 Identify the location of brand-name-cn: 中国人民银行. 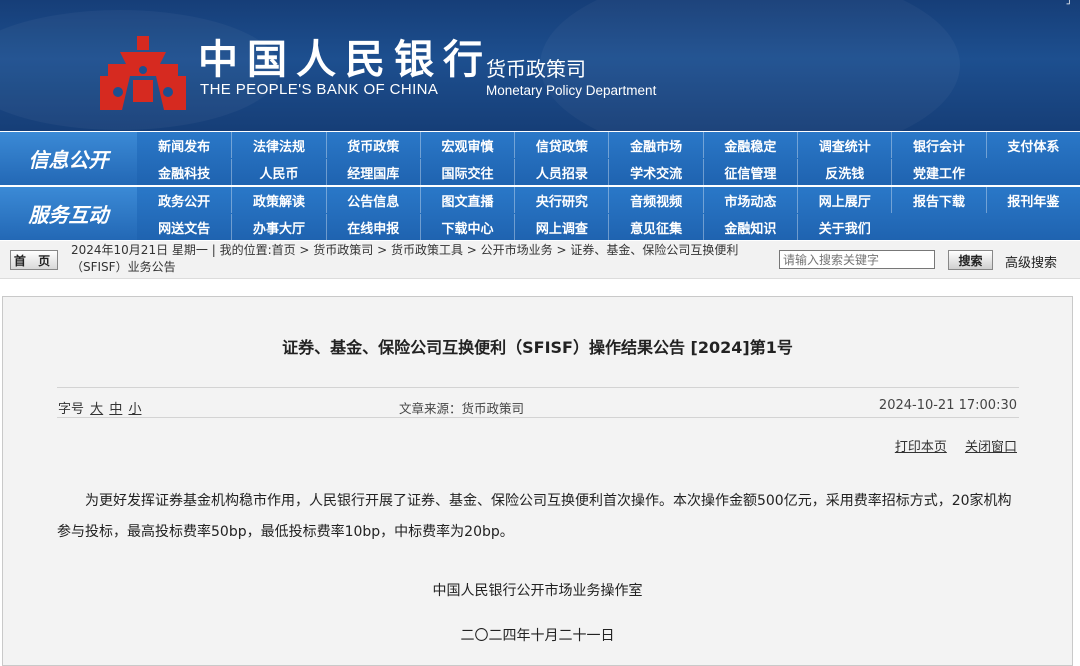
(345, 60).